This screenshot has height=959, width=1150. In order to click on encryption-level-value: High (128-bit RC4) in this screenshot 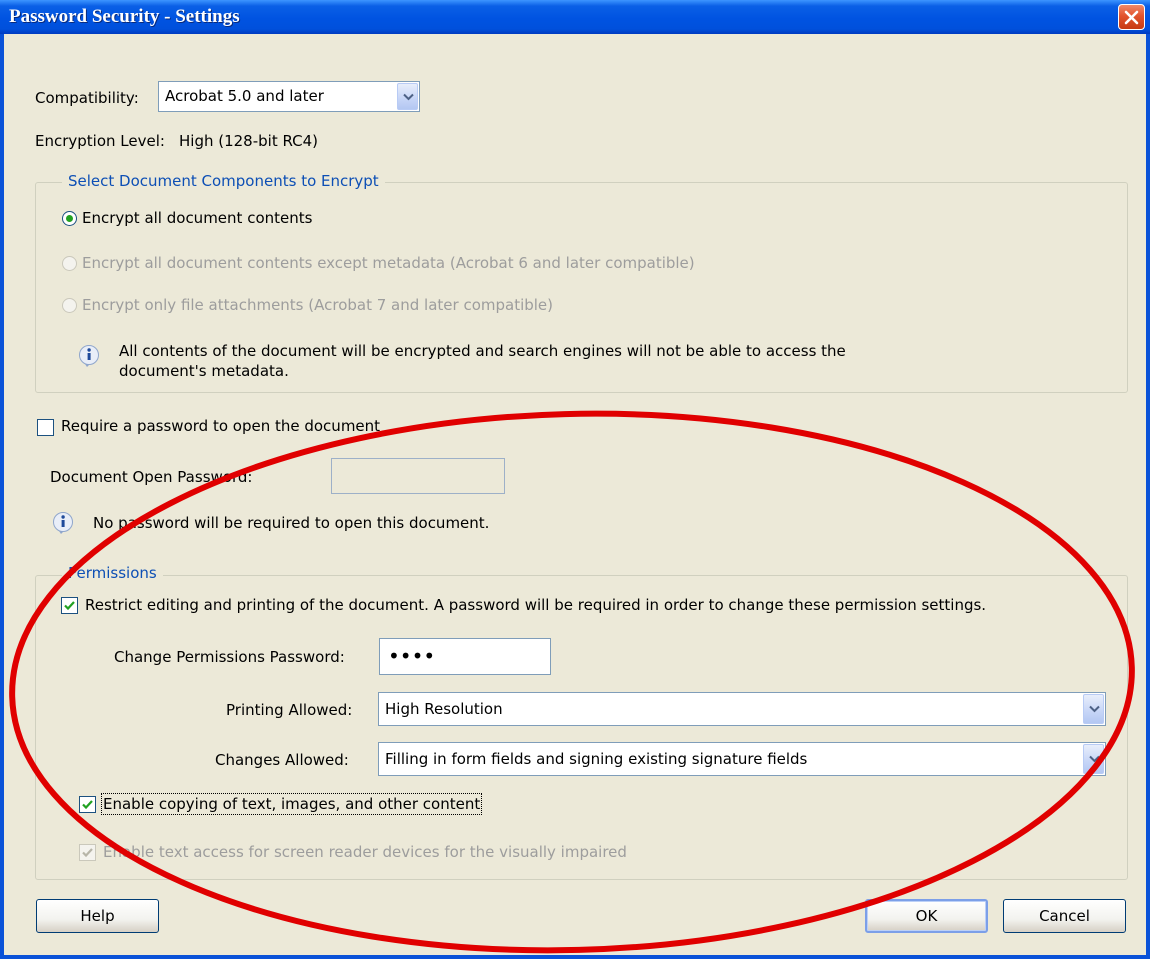, I will do `click(249, 141)`.